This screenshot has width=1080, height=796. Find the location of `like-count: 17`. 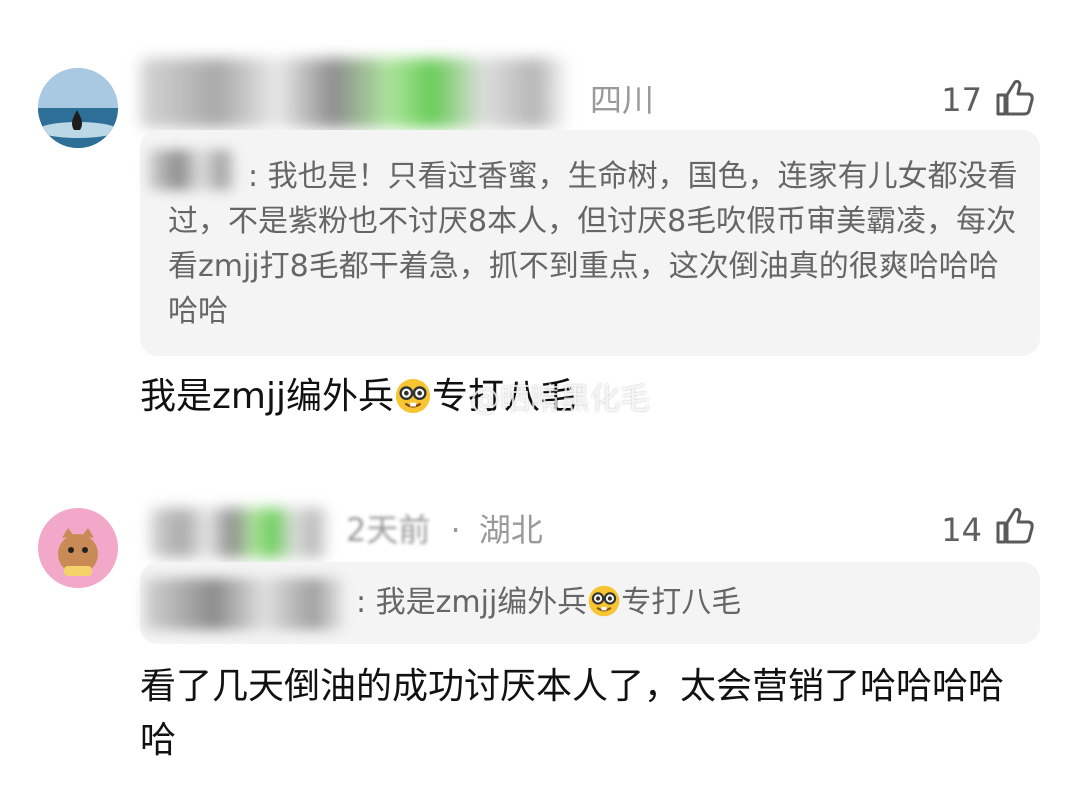

like-count: 17 is located at coordinates (961, 100).